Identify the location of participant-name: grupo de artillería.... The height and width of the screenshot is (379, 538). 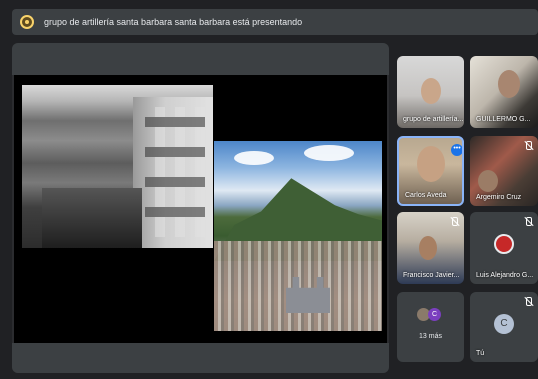
(433, 119).